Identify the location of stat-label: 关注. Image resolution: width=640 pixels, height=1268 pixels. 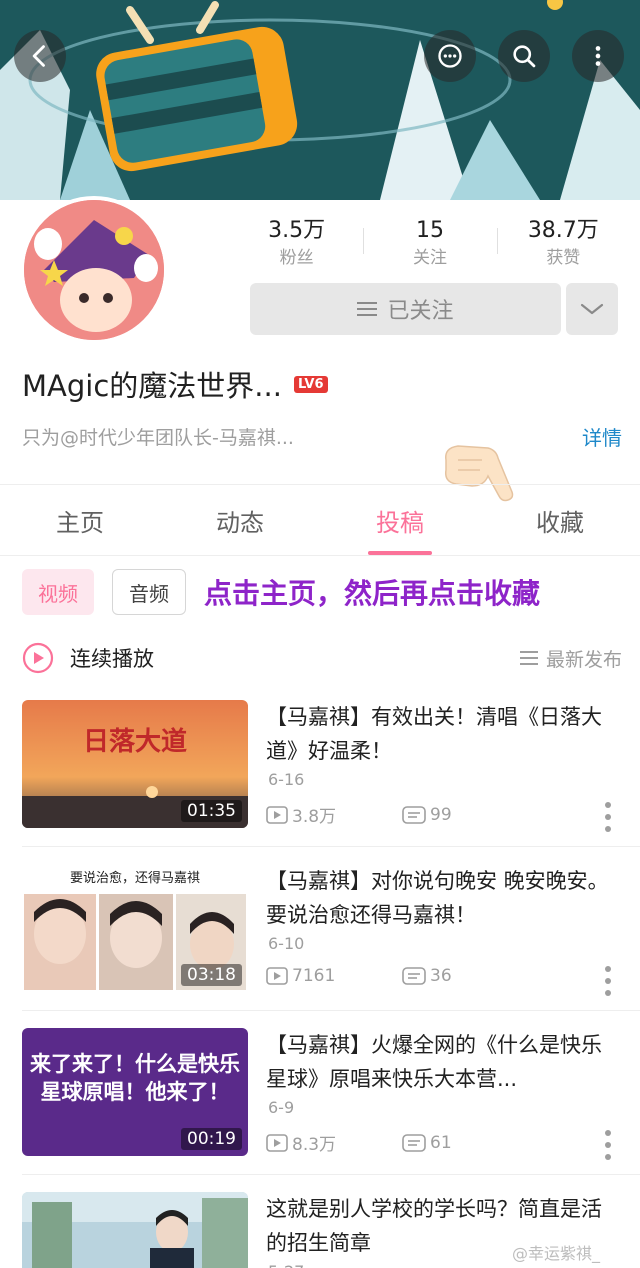
(429, 258).